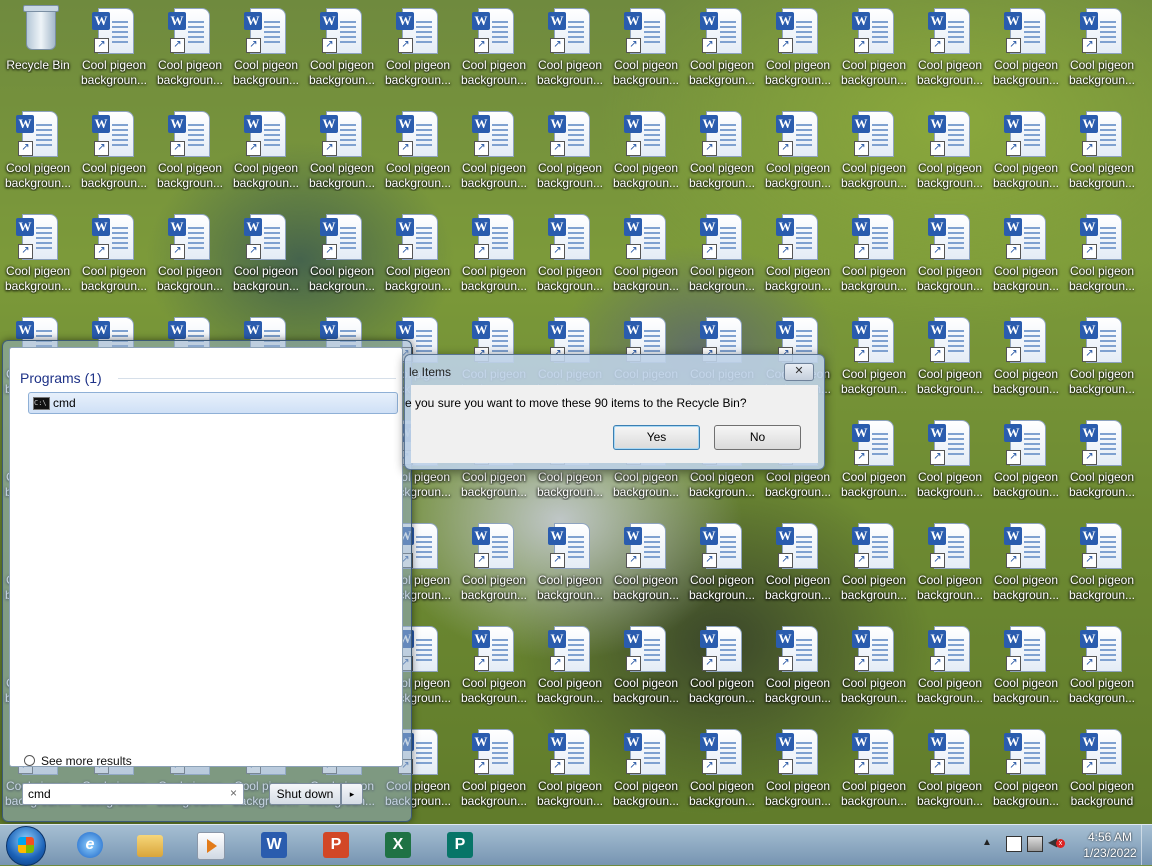 This screenshot has height=866, width=1152. What do you see at coordinates (398, 845) in the screenshot?
I see `taskbar-excel: X` at bounding box center [398, 845].